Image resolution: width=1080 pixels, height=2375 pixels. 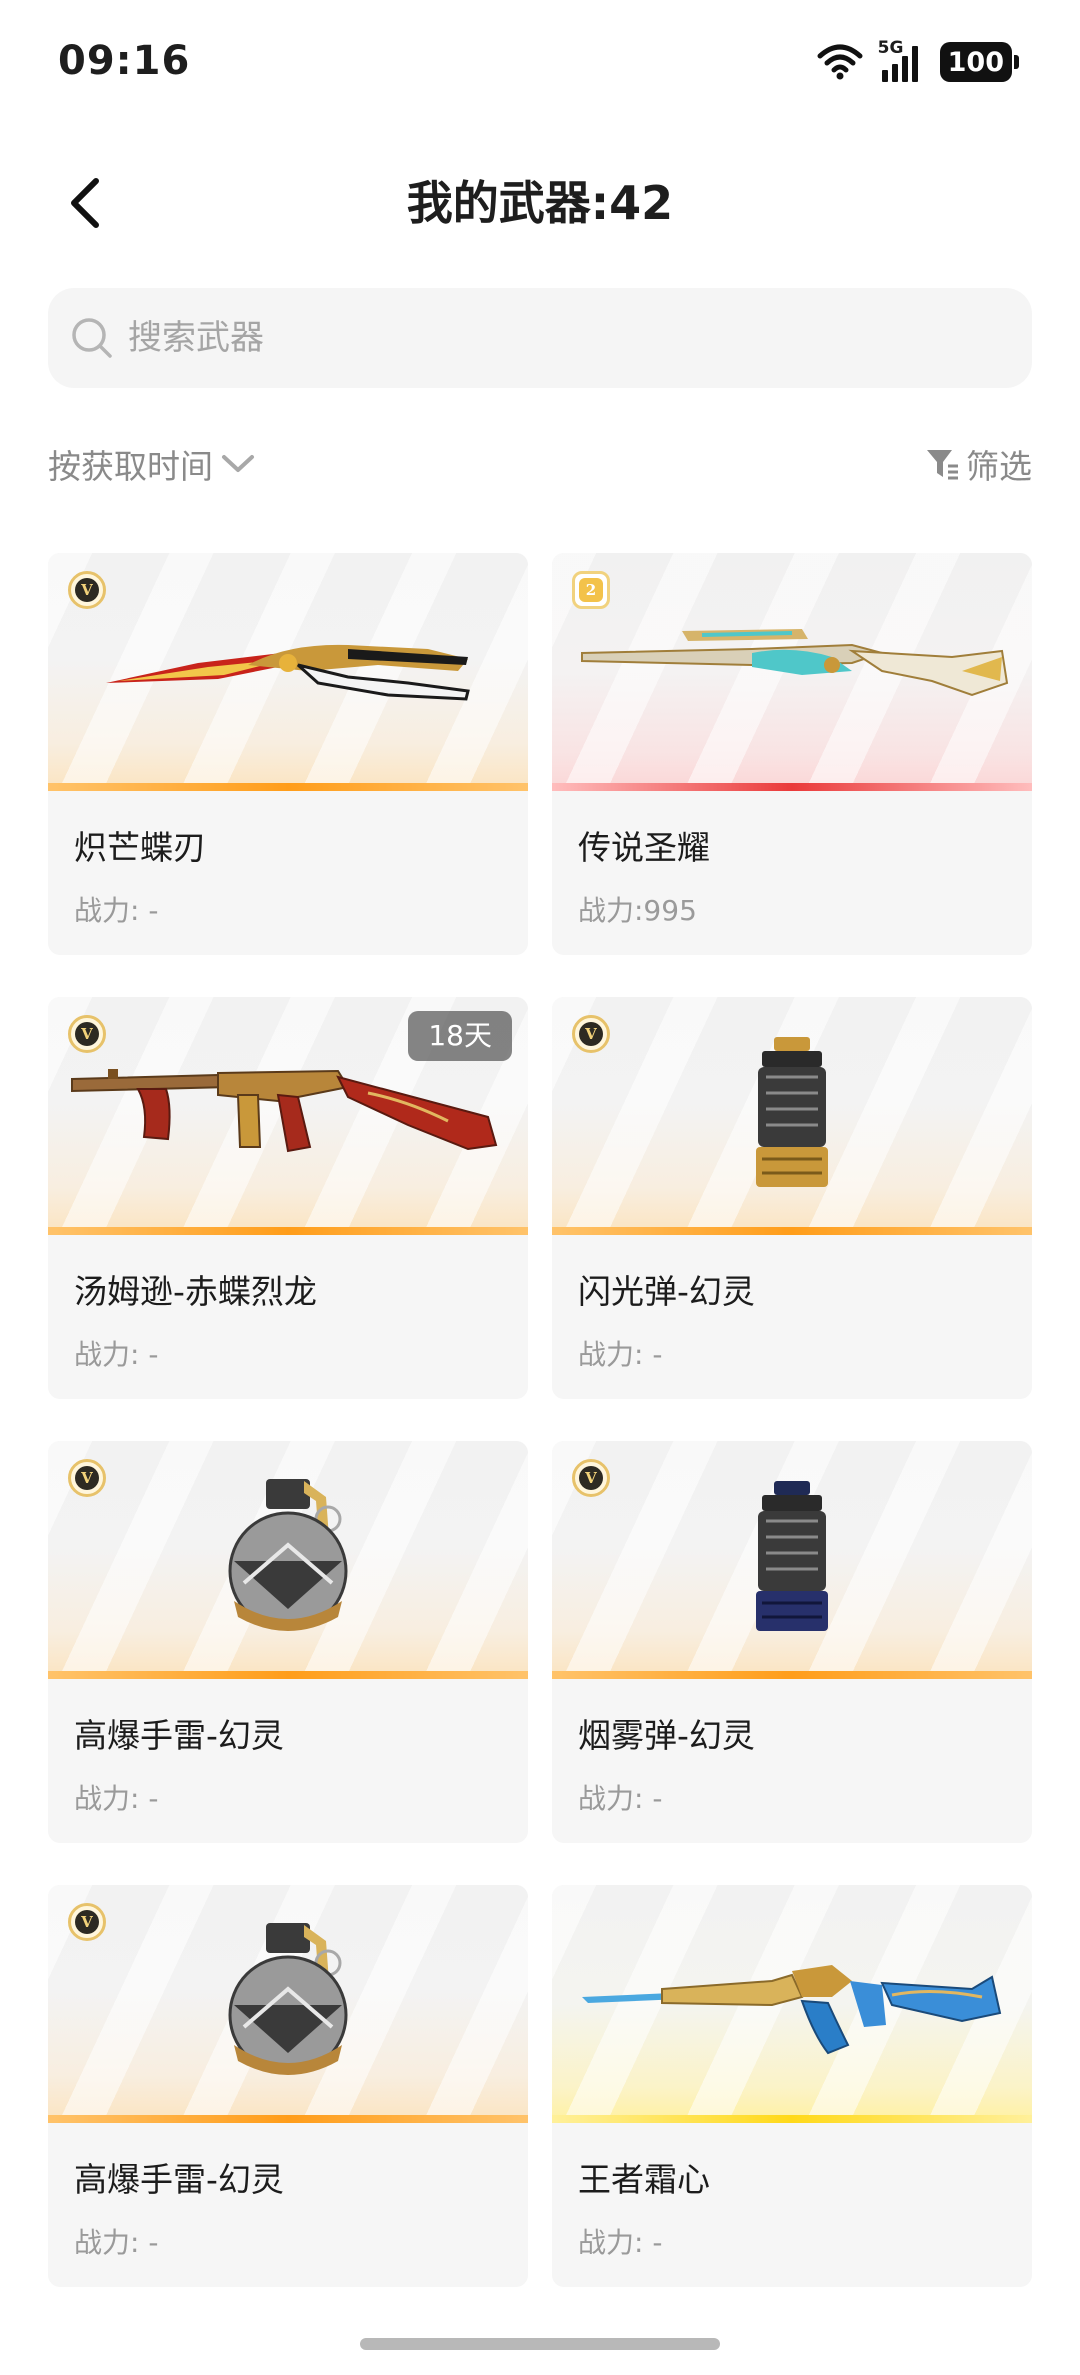 What do you see at coordinates (195, 1291) in the screenshot?
I see `weapon-name: 汤姆逊-赤蝶烈龙` at bounding box center [195, 1291].